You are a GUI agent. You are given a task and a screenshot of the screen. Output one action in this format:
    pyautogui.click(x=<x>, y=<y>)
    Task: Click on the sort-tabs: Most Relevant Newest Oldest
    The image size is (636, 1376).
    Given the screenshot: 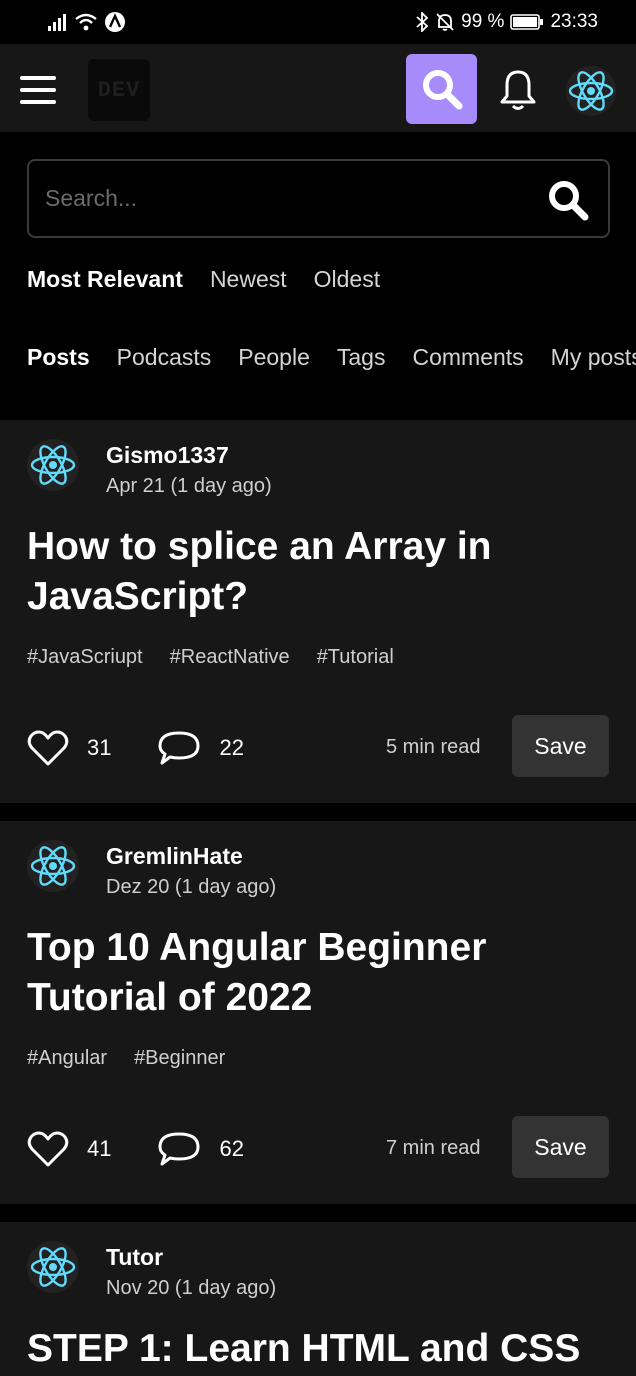 What is the action you would take?
    pyautogui.click(x=203, y=279)
    